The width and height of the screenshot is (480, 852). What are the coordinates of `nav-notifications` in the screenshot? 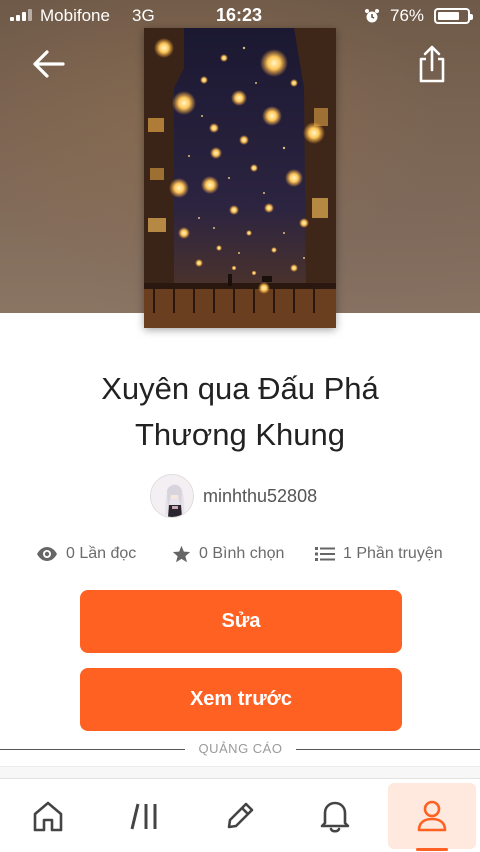 It's located at (335, 815).